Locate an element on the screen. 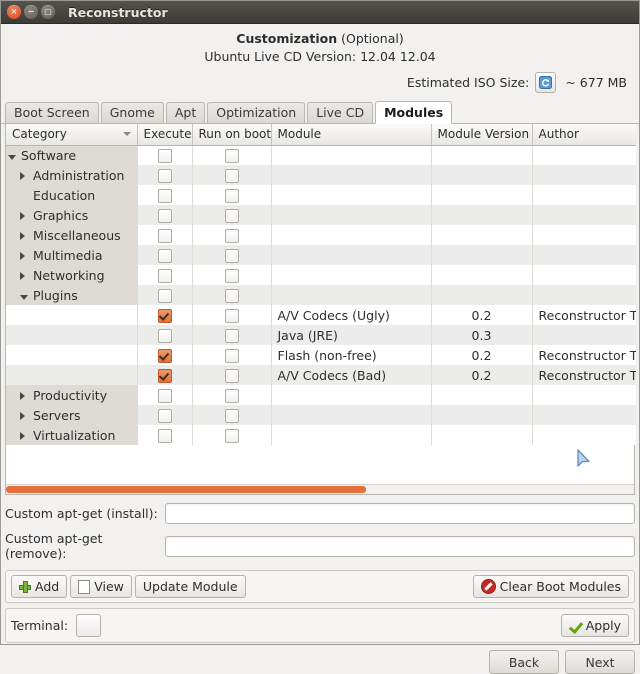  column-header-author: Author is located at coordinates (584, 135).